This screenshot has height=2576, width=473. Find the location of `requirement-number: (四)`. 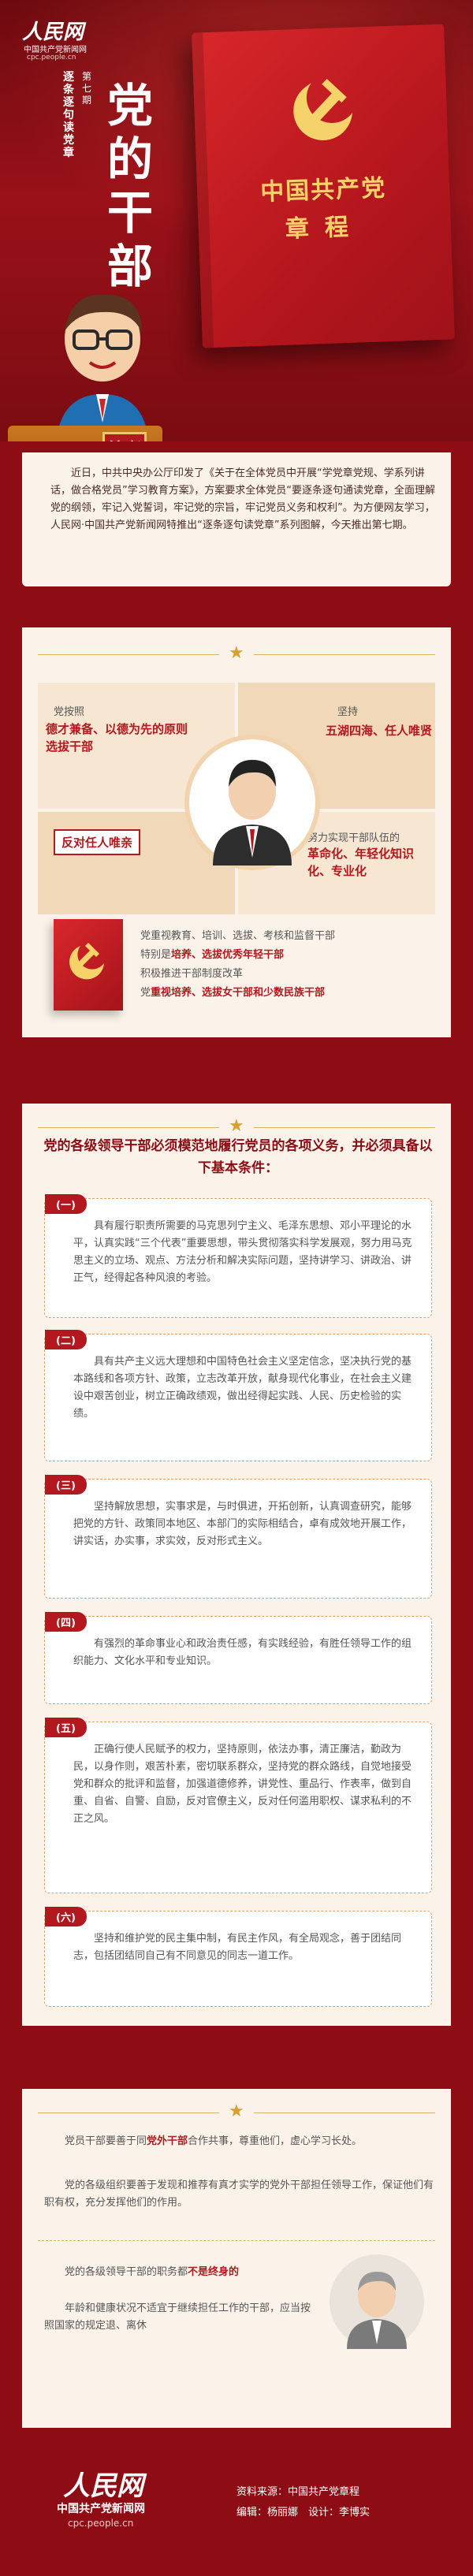

requirement-number: (四) is located at coordinates (66, 1622).